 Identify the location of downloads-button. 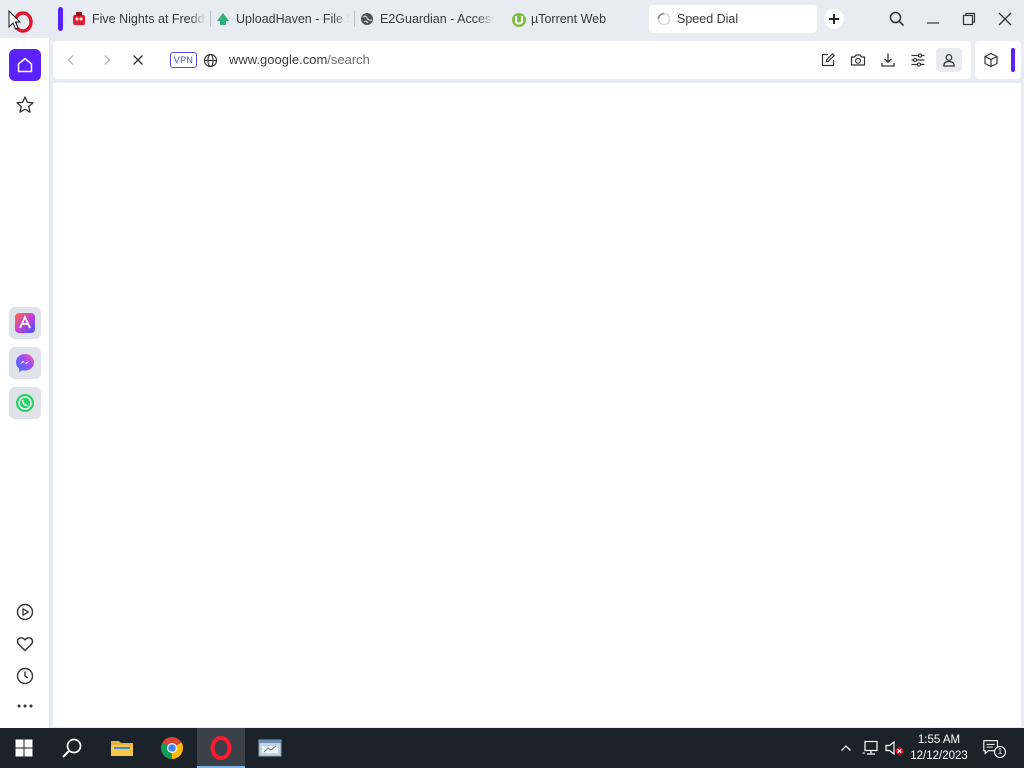
(888, 60).